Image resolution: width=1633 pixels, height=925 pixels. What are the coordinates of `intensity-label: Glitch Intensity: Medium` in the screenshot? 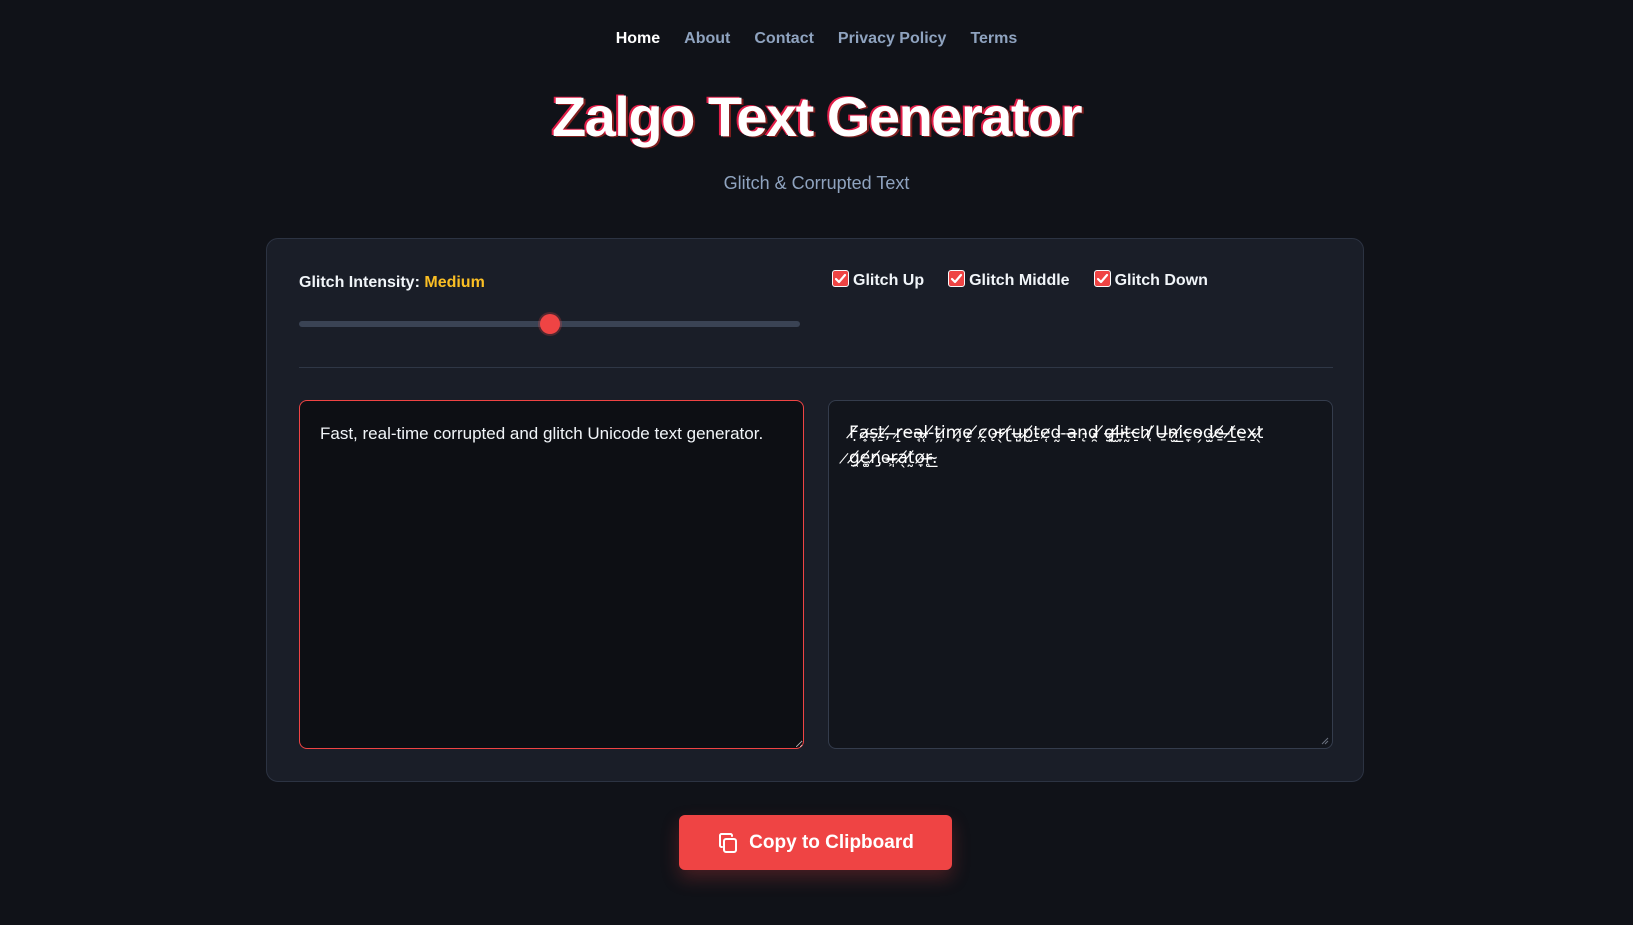 It's located at (392, 283).